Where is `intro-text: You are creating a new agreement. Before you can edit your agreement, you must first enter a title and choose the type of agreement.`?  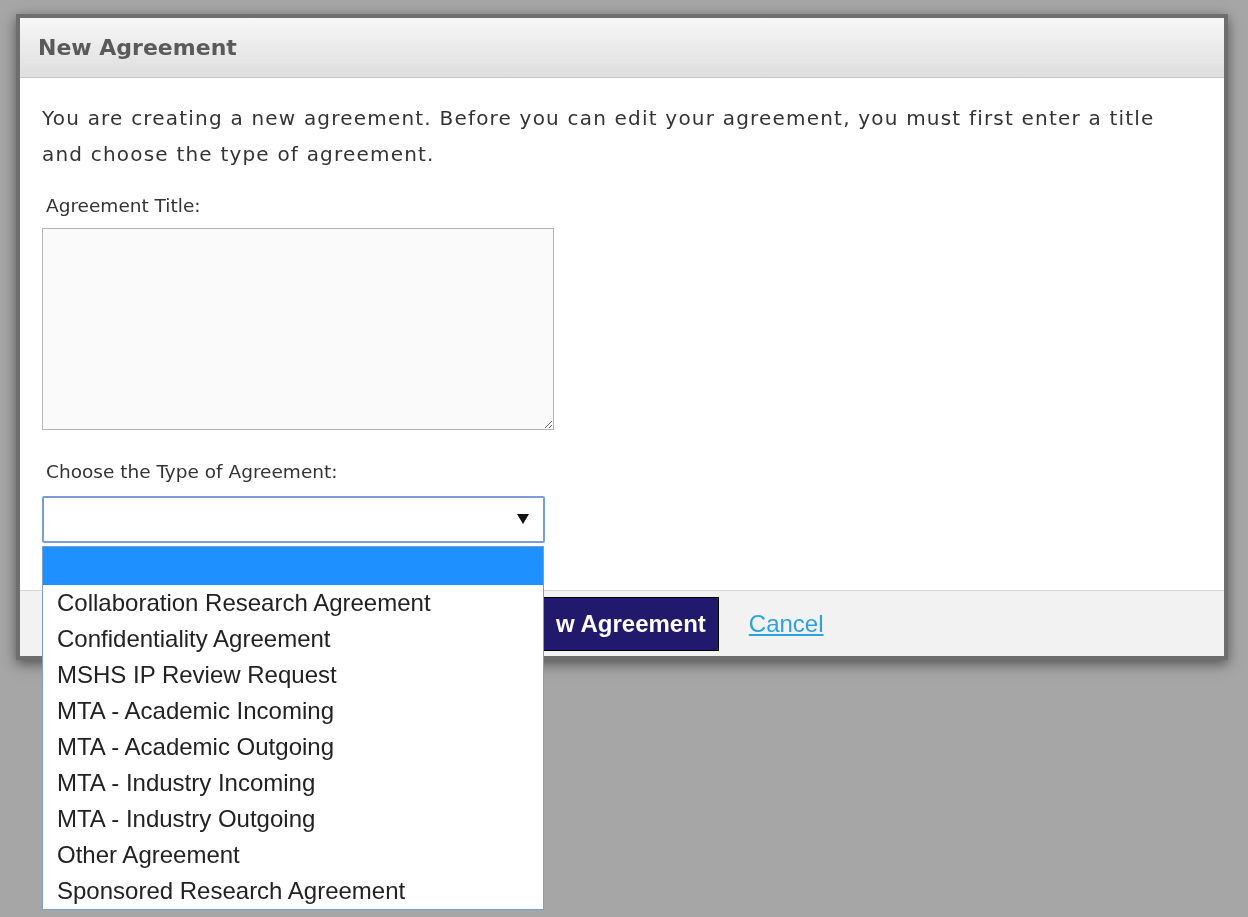 intro-text: You are creating a new agreement. Before you can edit your agreement, you must first enter a title and choose the type of agreement. is located at coordinates (599, 136).